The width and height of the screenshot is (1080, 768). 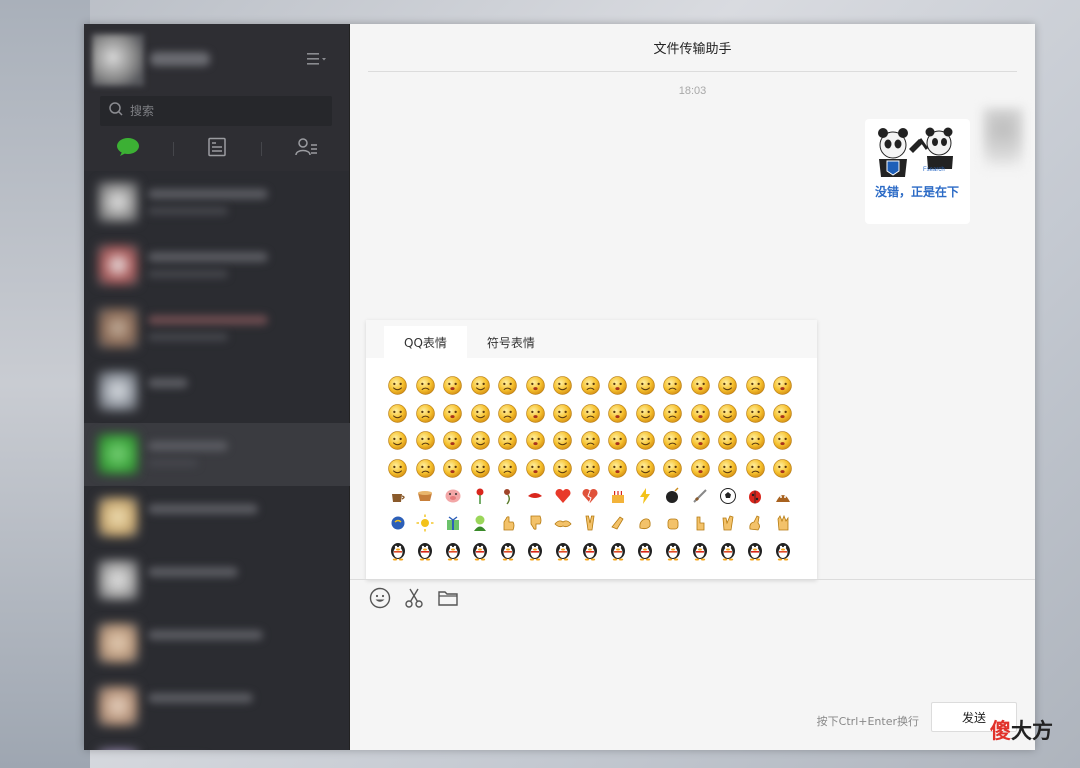 I want to click on search-box, so click(x=216, y=111).